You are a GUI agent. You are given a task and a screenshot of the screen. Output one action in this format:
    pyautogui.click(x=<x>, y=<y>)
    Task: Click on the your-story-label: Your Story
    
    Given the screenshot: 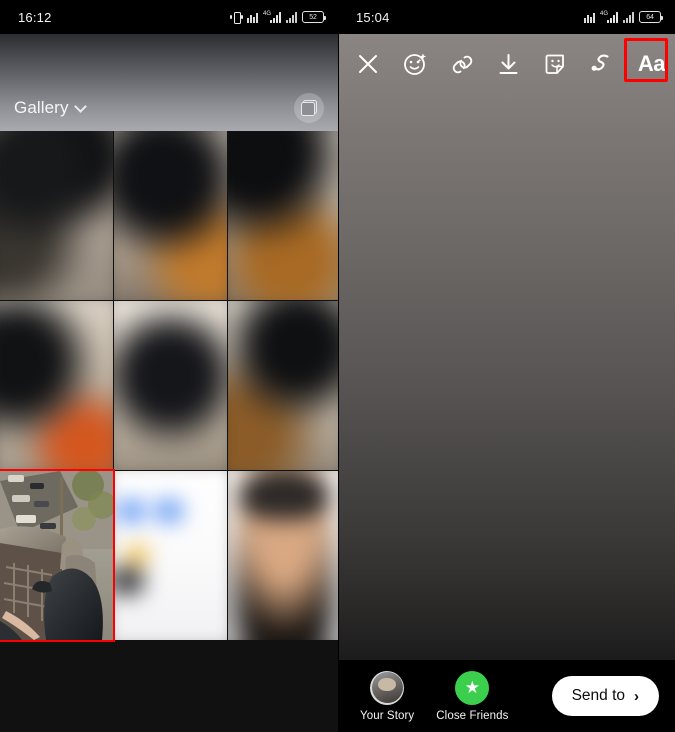 What is the action you would take?
    pyautogui.click(x=387, y=715)
    